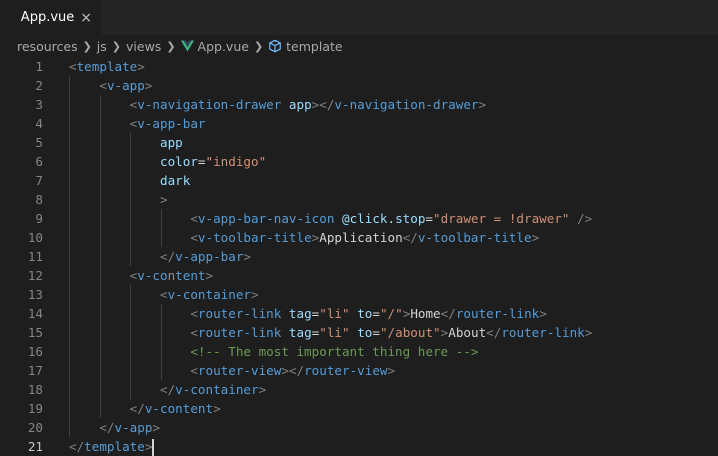  Describe the element at coordinates (94, 66) in the screenshot. I see `code-content: <template>` at that location.